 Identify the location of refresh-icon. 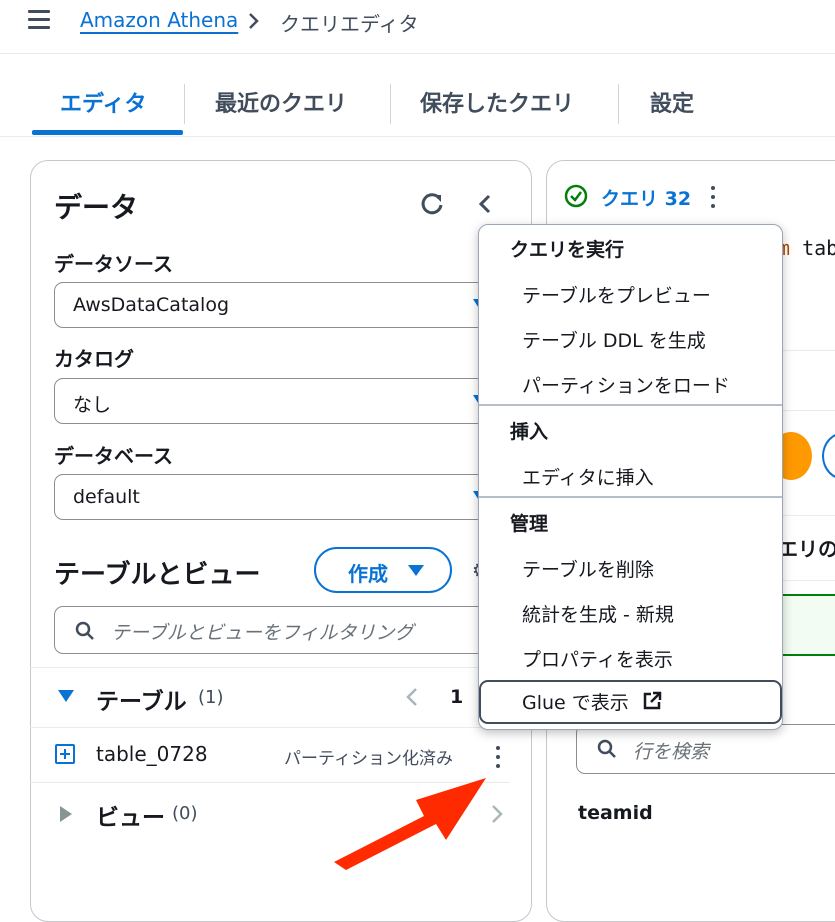
(432, 204).